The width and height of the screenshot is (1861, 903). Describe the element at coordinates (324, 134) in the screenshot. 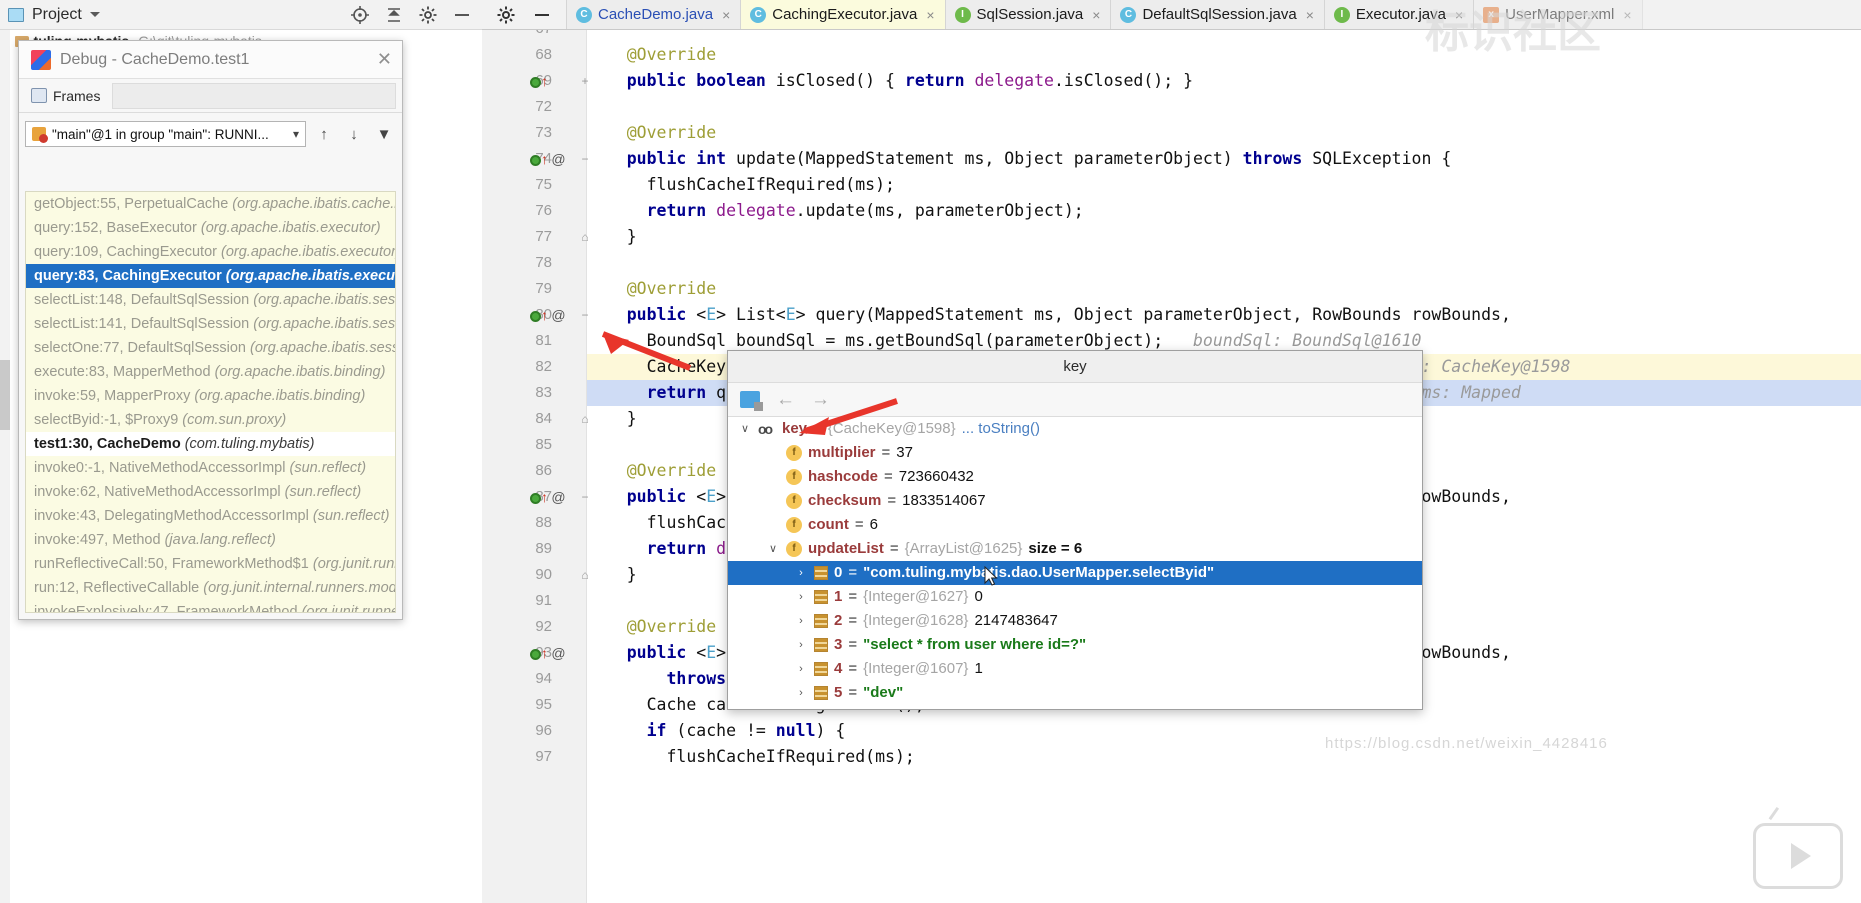

I see `arrow-up-icon: ↑` at that location.